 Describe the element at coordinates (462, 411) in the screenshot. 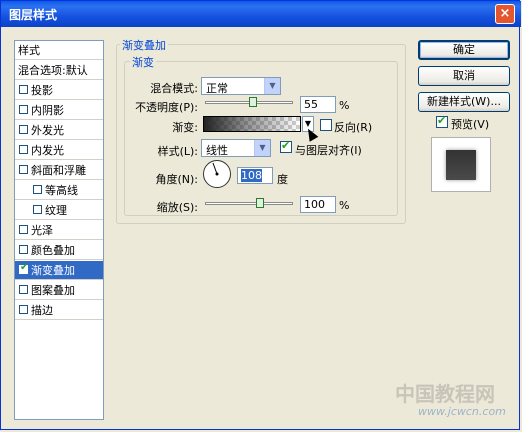

I see `watermark-url: www.jcwcn.com` at that location.